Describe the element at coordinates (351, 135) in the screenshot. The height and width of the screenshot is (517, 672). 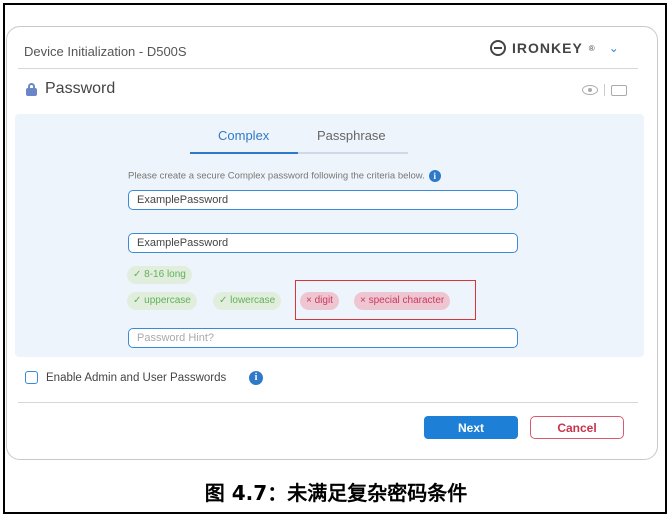
I see `tab-passphrase: Passphrase` at that location.